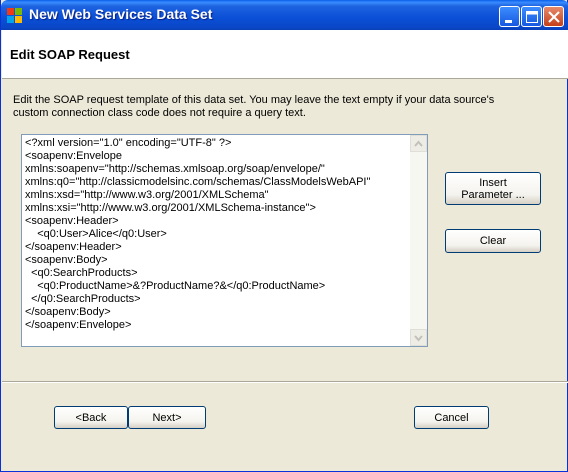 Image resolution: width=568 pixels, height=472 pixels. I want to click on close-icon, so click(554, 17).